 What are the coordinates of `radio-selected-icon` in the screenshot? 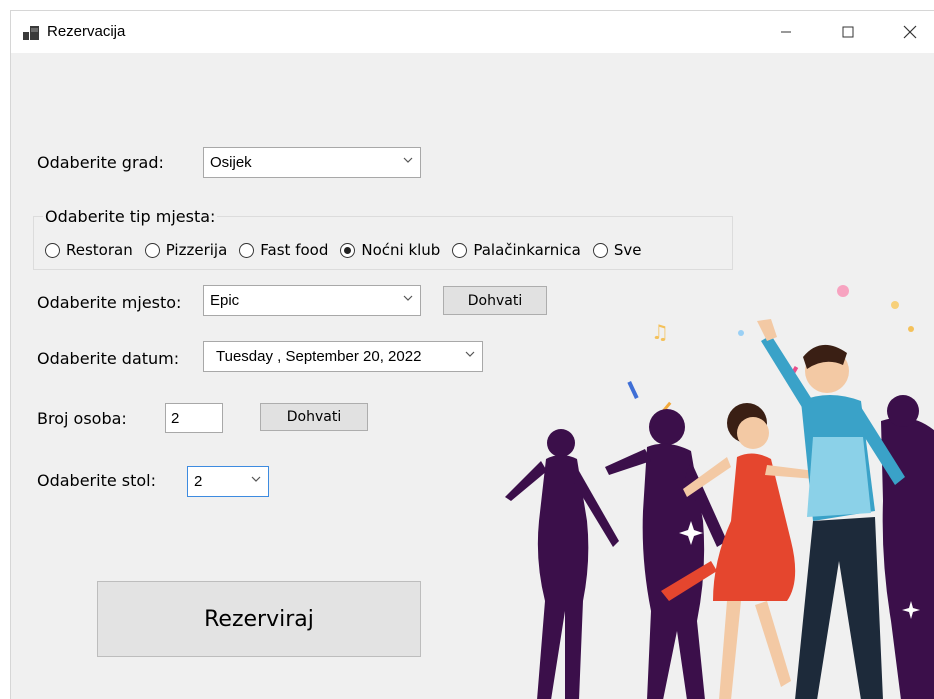 It's located at (348, 250).